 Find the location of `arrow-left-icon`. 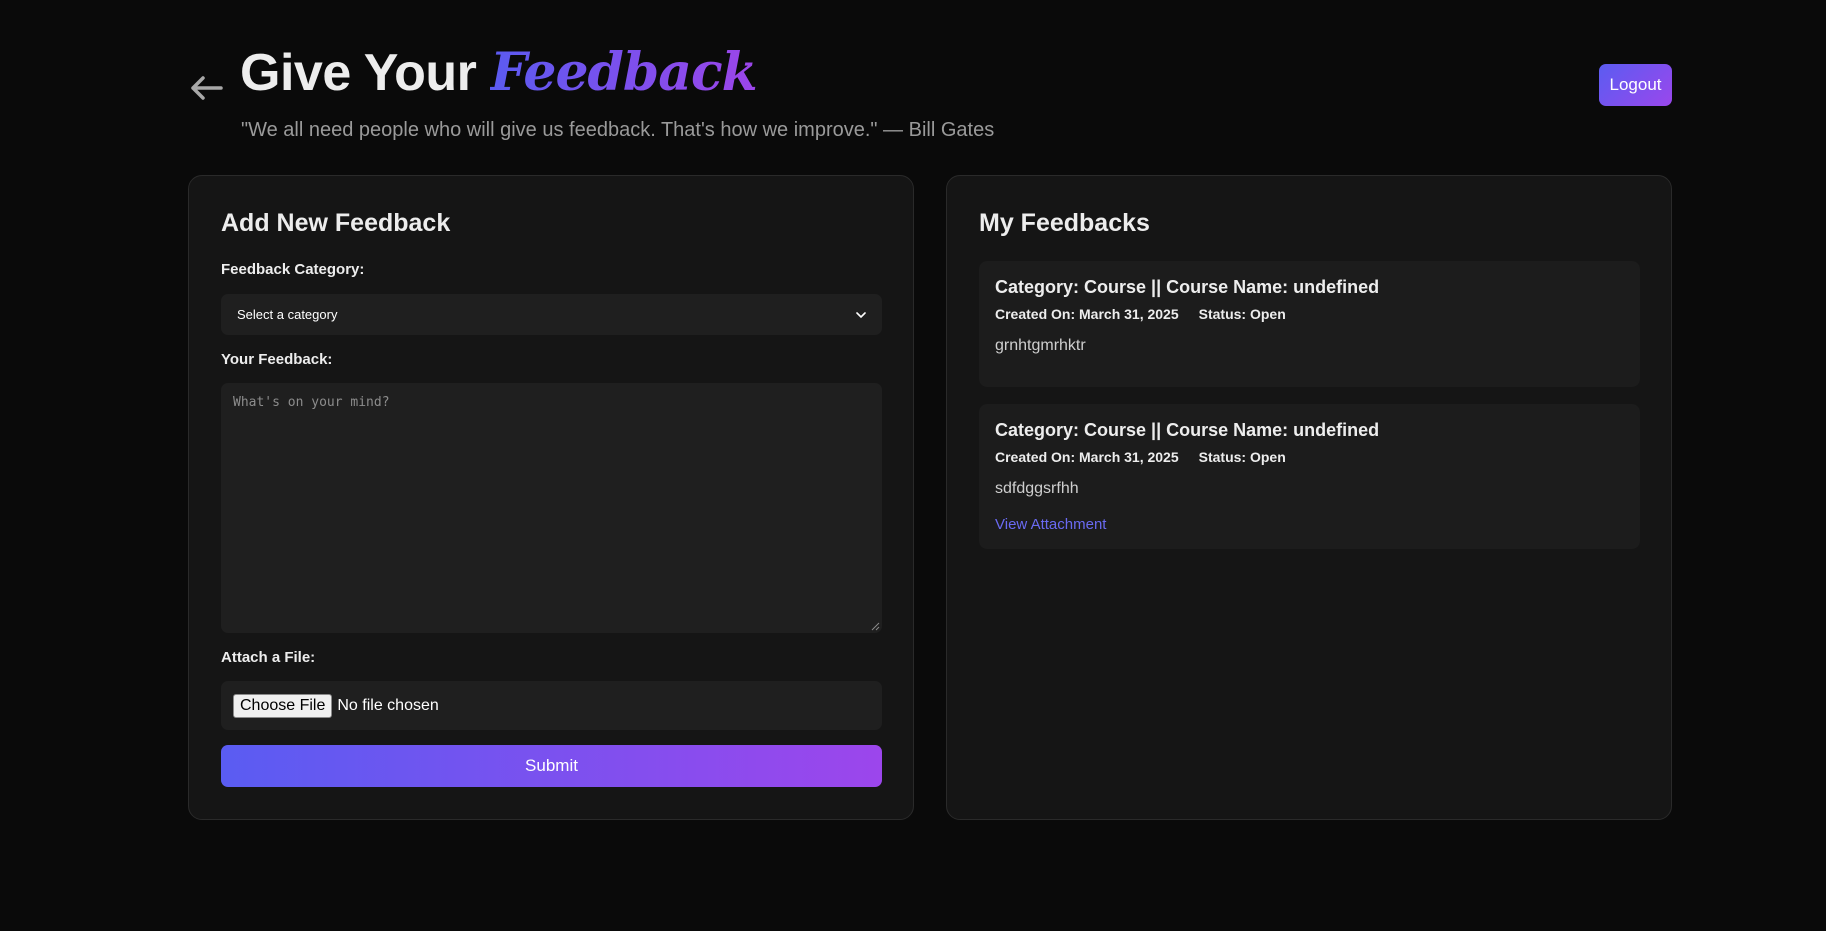

arrow-left-icon is located at coordinates (207, 88).